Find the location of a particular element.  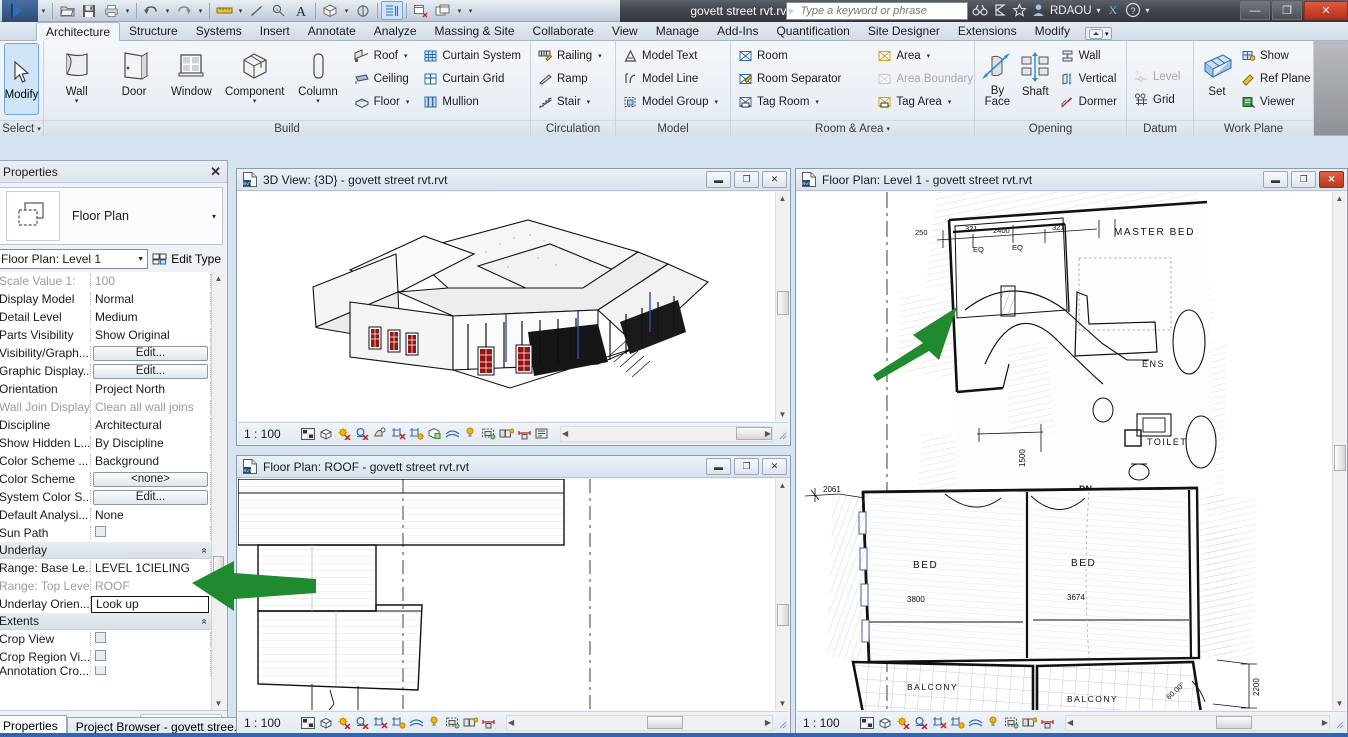

aligned-dimension-icon is located at coordinates (257, 10).